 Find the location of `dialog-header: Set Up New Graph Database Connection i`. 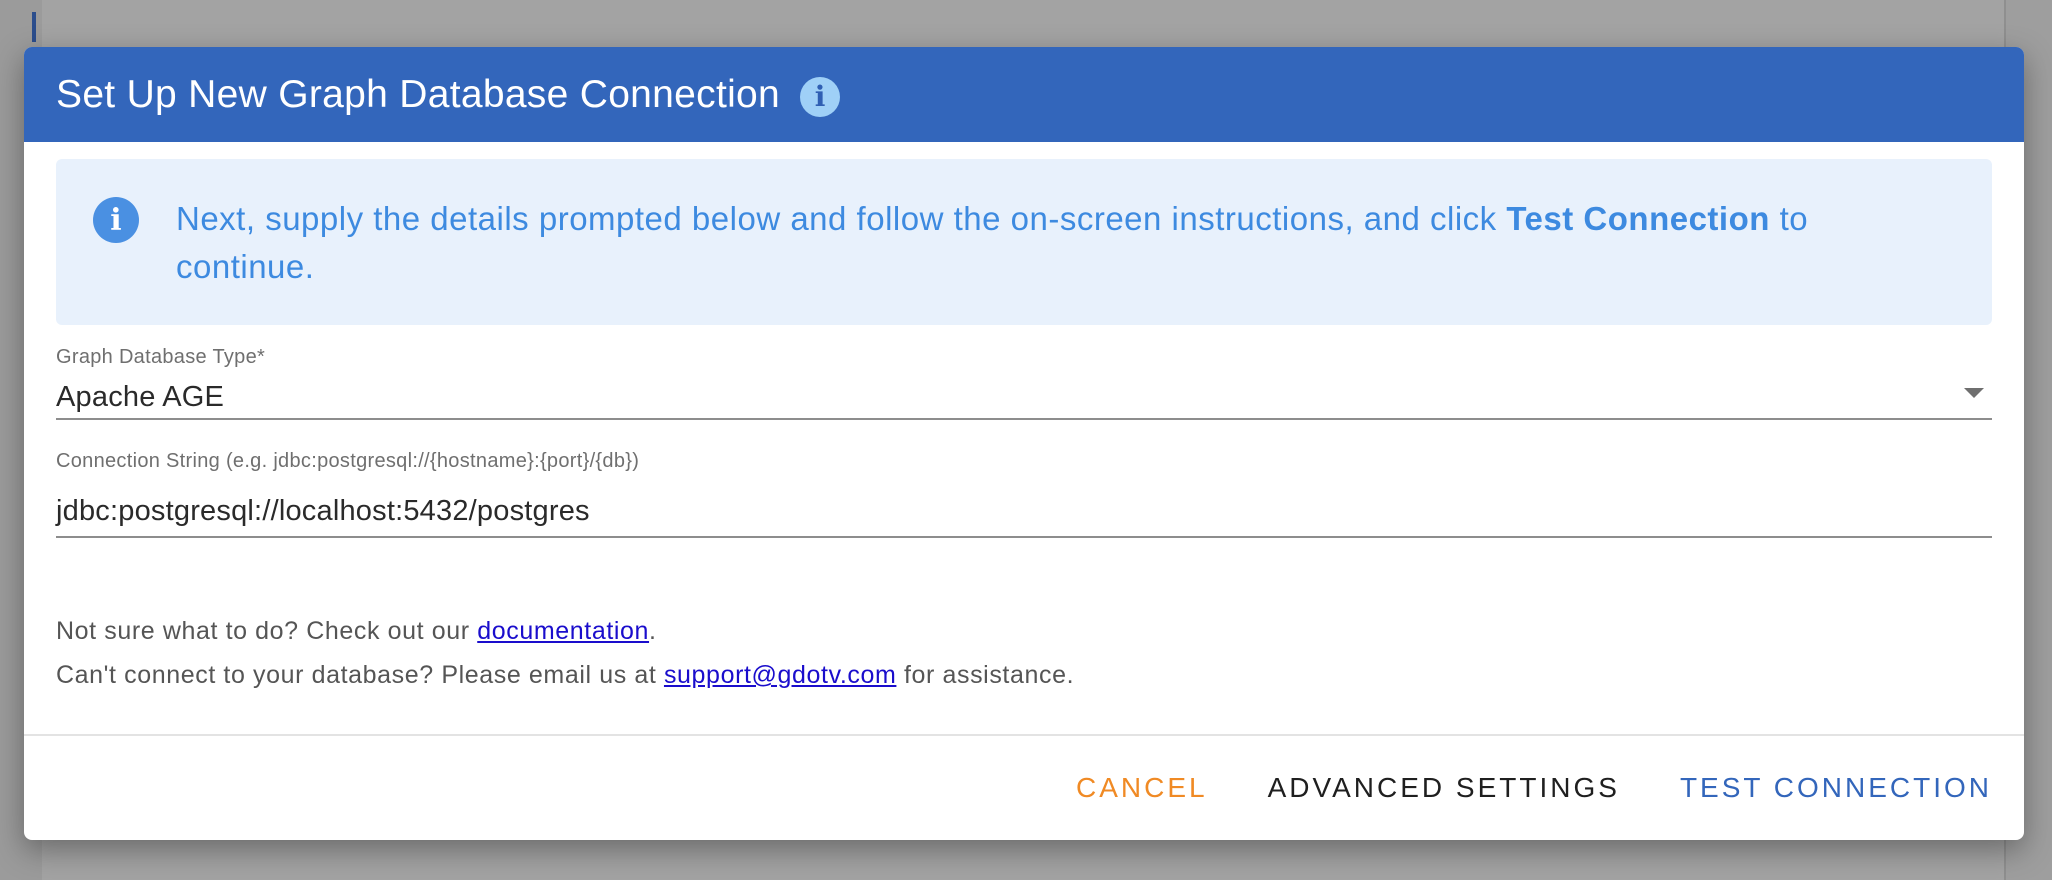

dialog-header: Set Up New Graph Database Connection i is located at coordinates (1024, 94).